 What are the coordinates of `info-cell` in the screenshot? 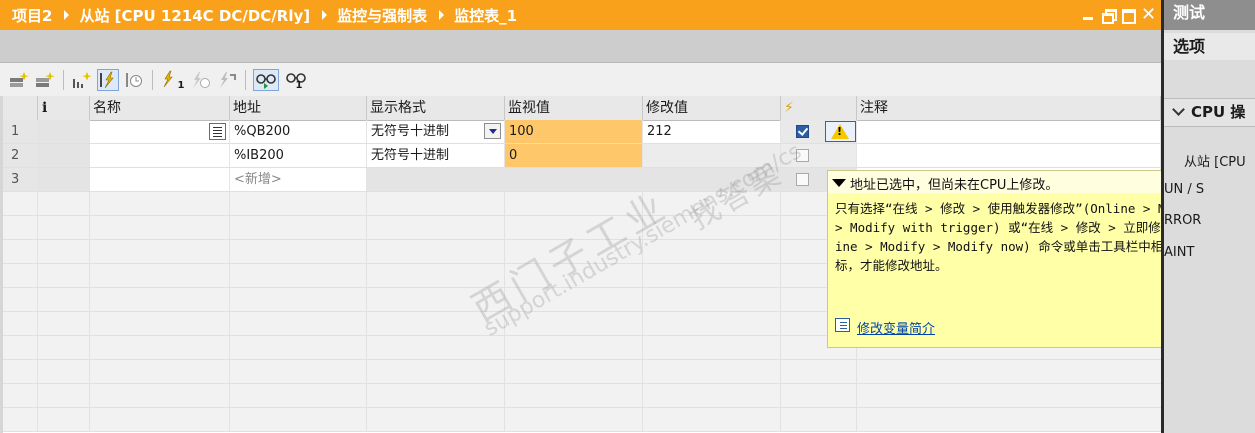 It's located at (64, 131).